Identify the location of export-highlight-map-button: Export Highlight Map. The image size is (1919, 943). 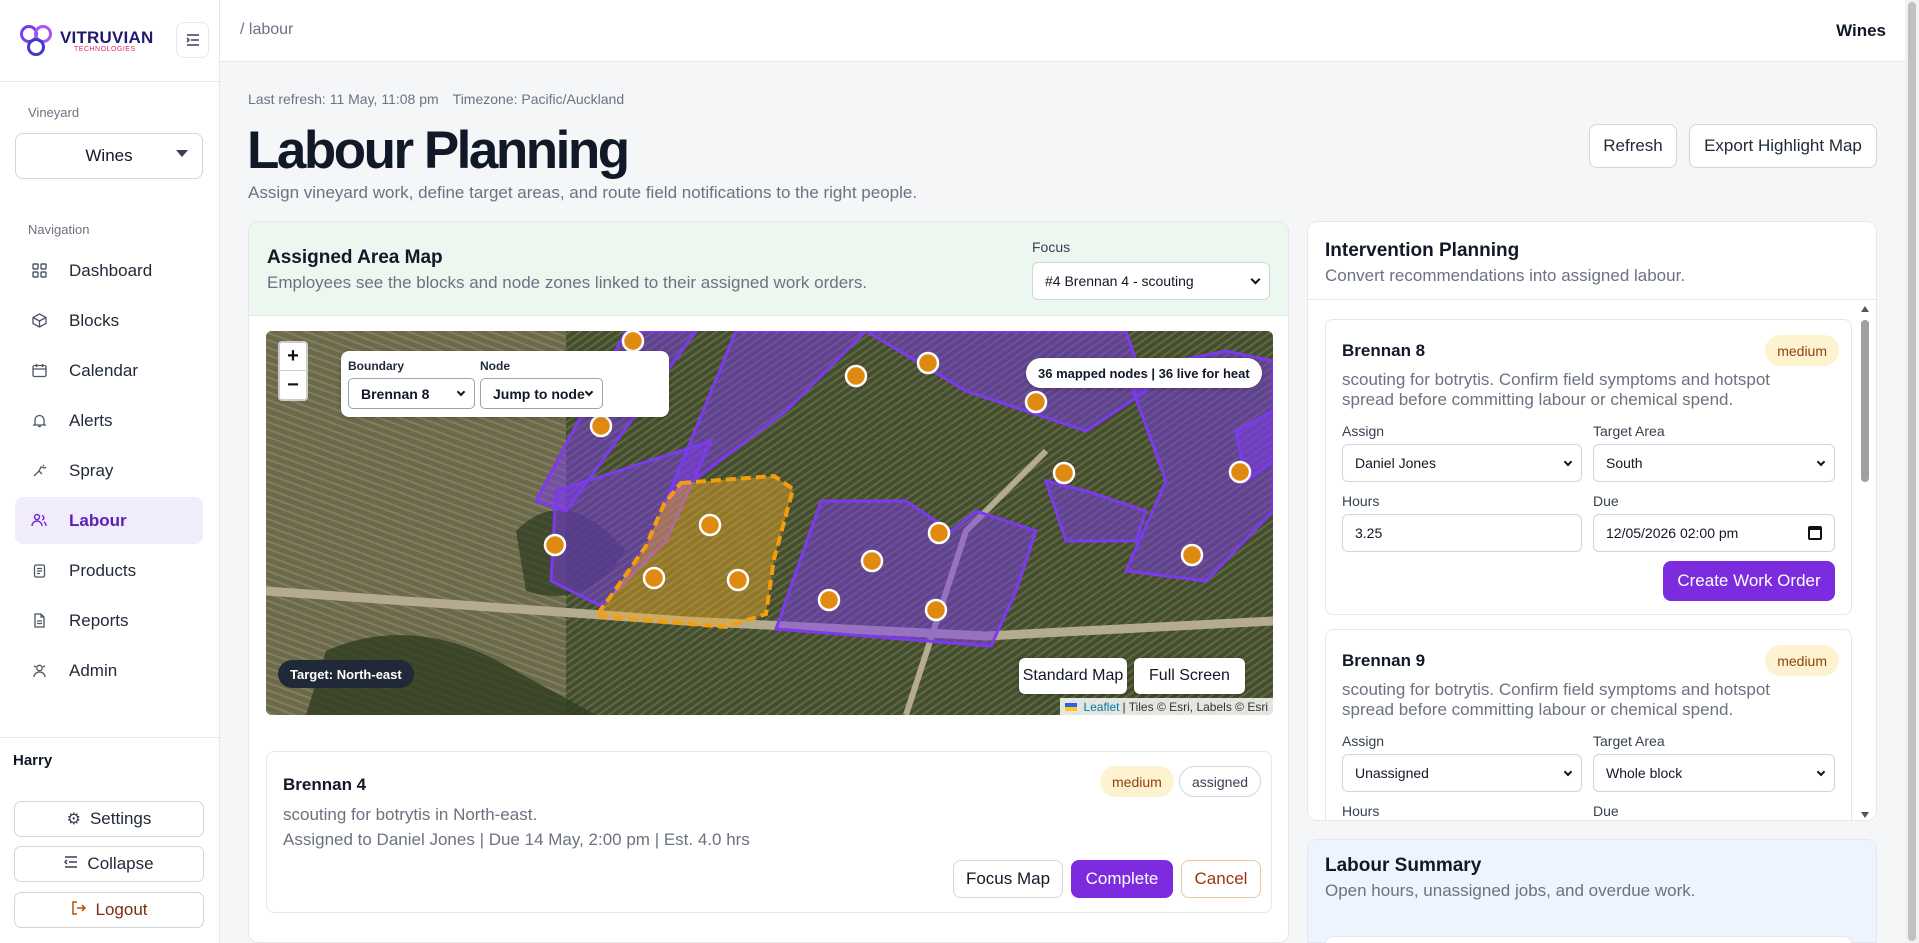
(1783, 146).